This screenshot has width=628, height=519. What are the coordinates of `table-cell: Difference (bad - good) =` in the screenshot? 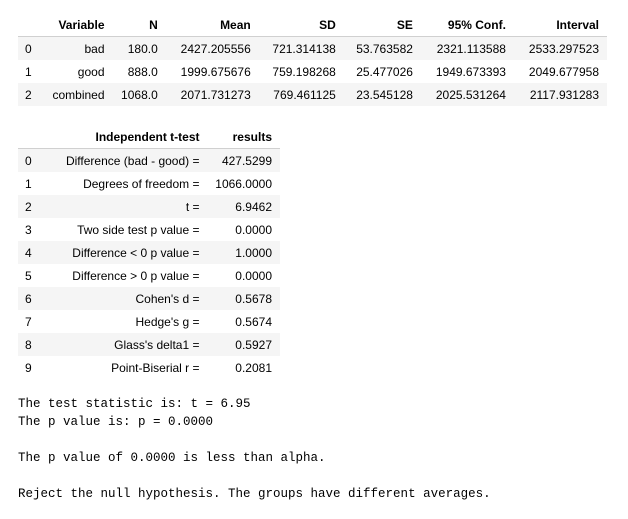 It's located at (128, 160).